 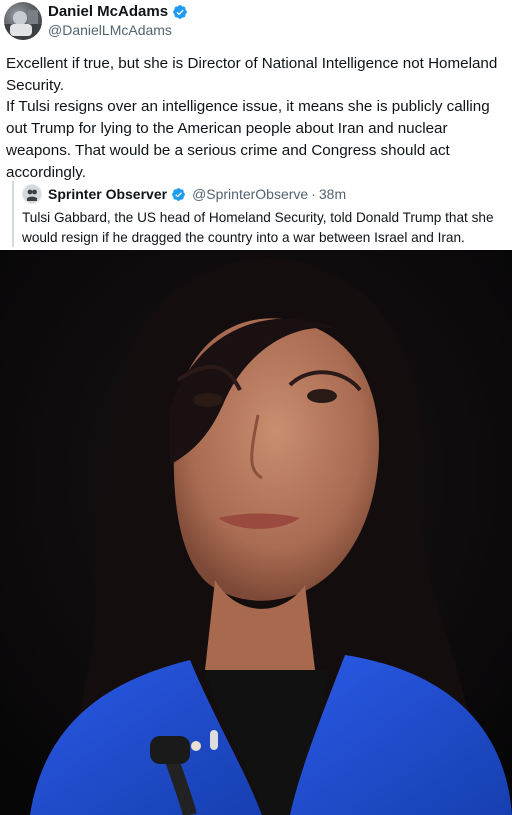 I want to click on quoted-post-header: Sprinter Observer @SprinterObserve · 38m, so click(x=184, y=194).